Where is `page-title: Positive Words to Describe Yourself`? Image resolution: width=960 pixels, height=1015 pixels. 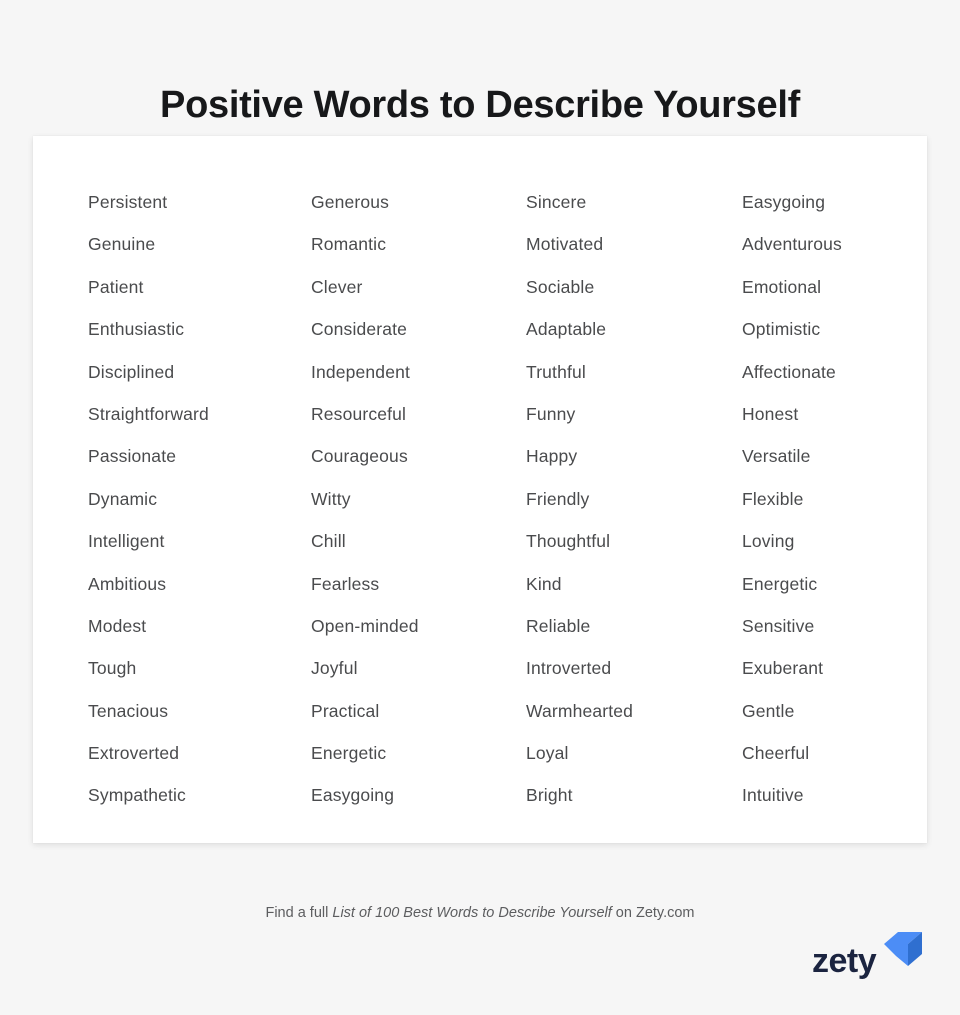 page-title: Positive Words to Describe Yourself is located at coordinates (480, 105).